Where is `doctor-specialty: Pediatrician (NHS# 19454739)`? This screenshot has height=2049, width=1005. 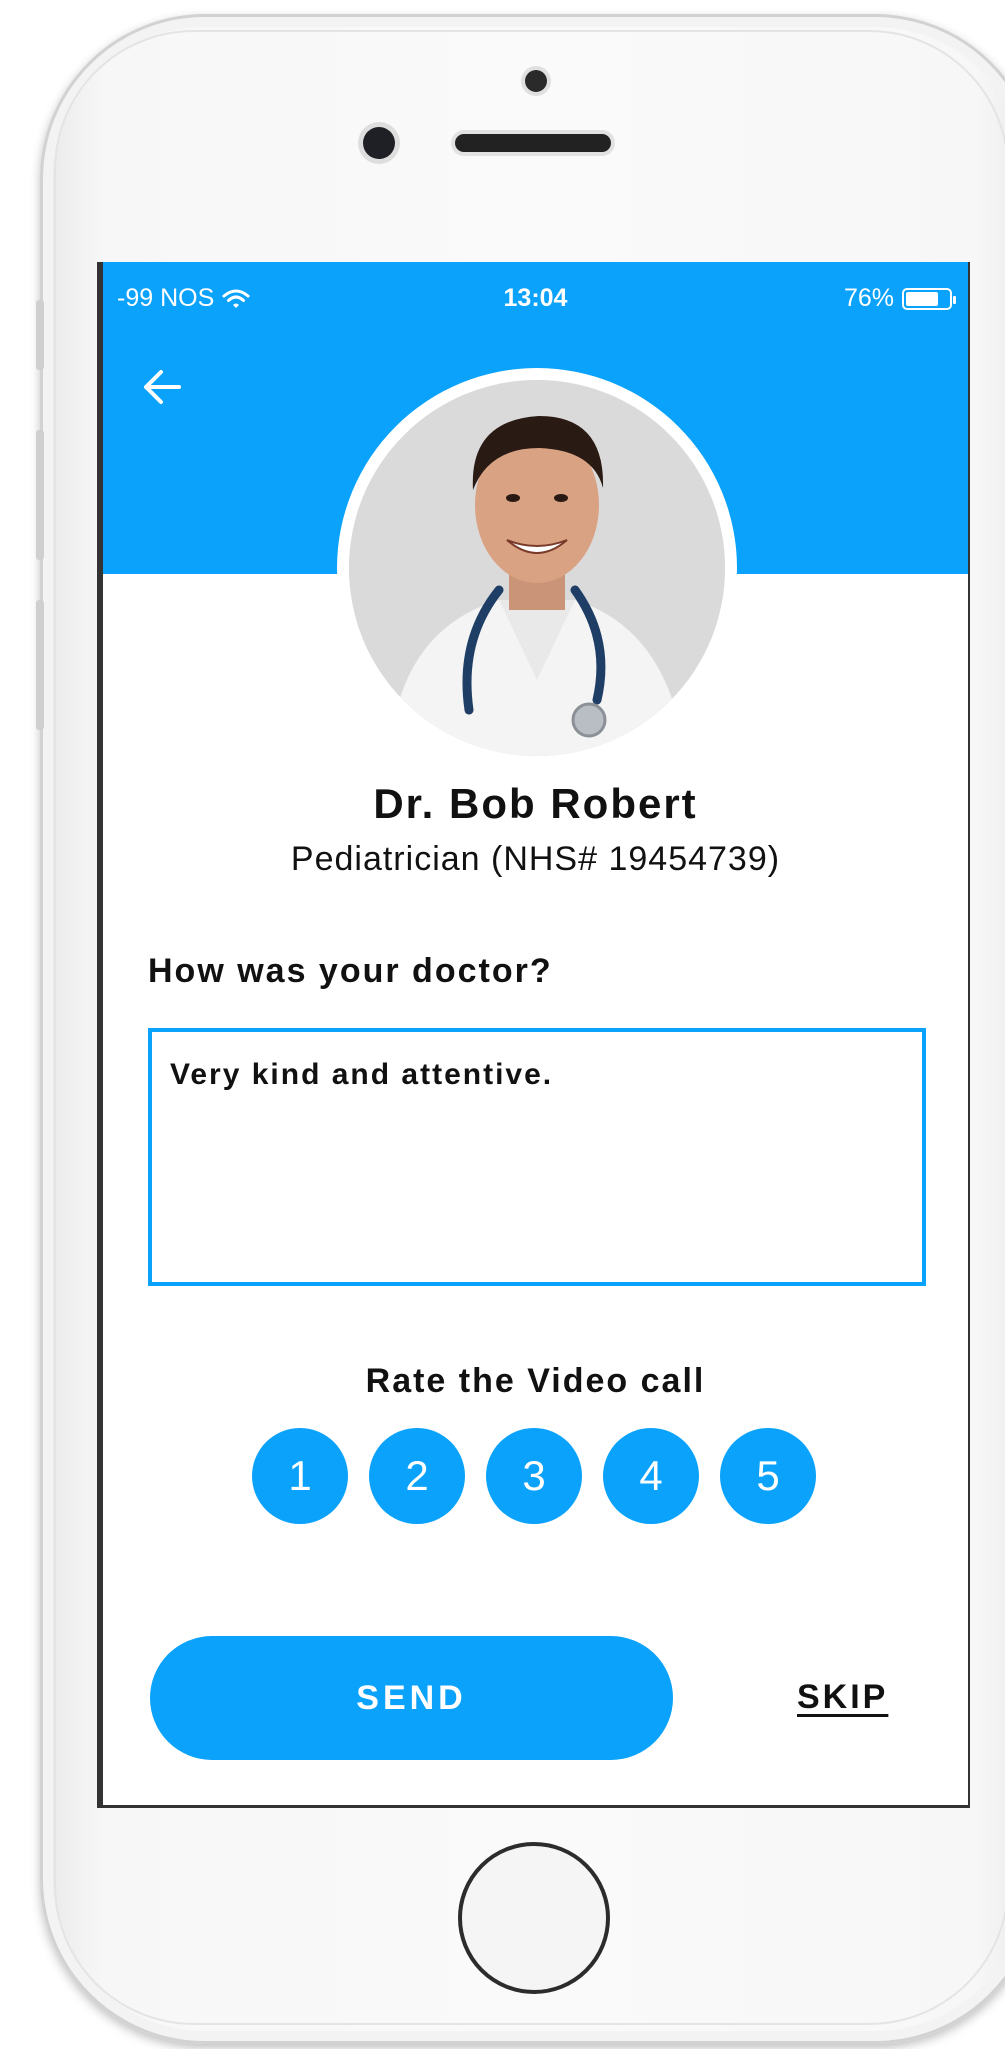 doctor-specialty: Pediatrician (NHS# 19454739) is located at coordinates (535, 859).